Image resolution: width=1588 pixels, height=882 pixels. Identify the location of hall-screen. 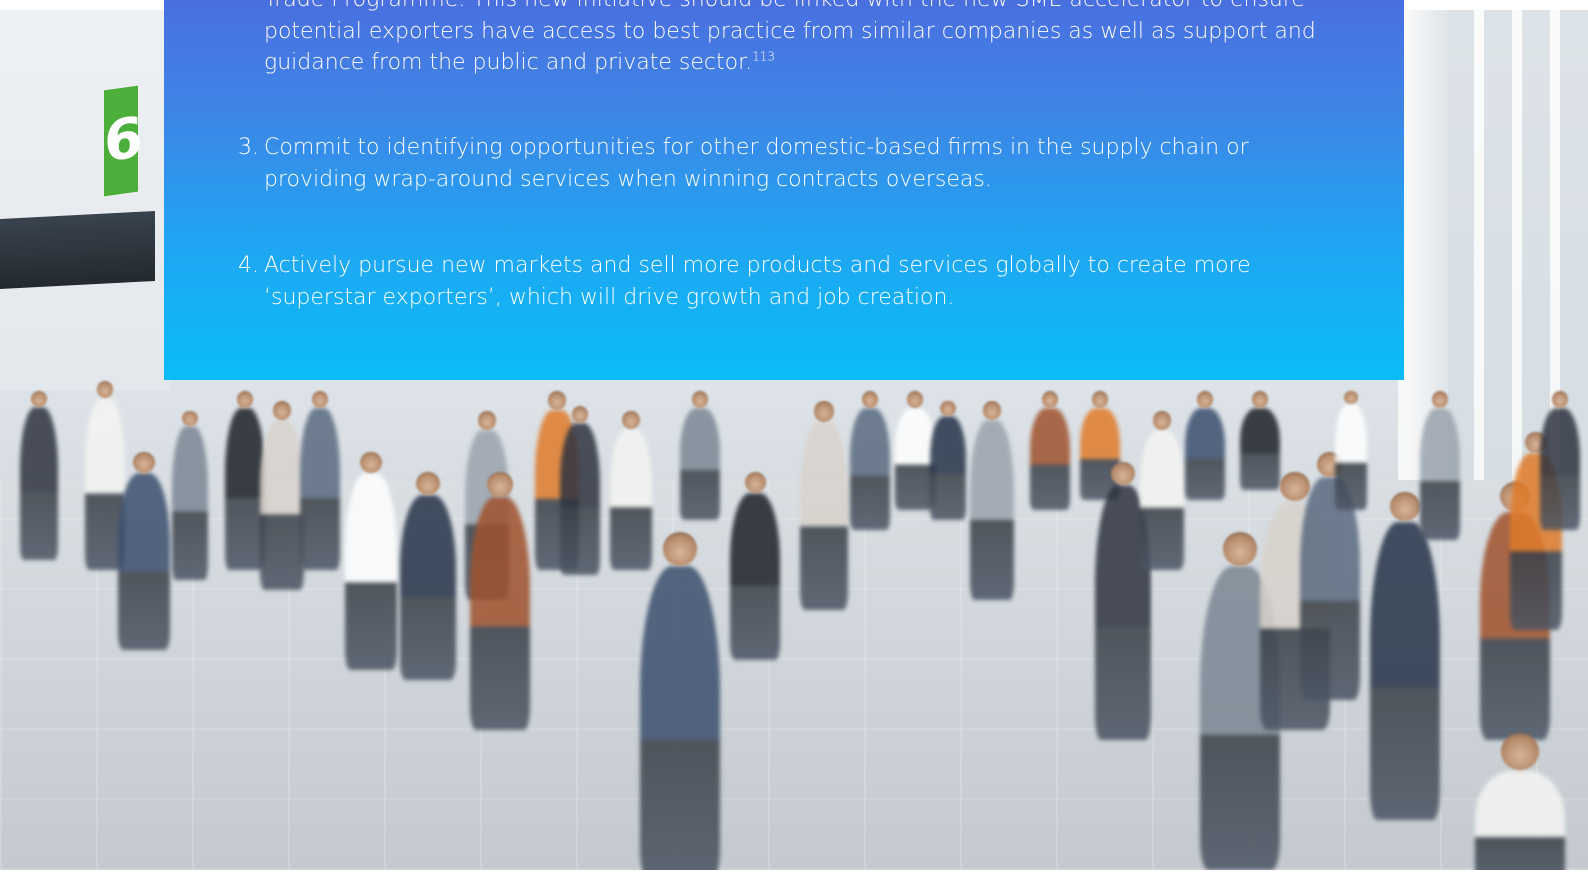
(77, 250).